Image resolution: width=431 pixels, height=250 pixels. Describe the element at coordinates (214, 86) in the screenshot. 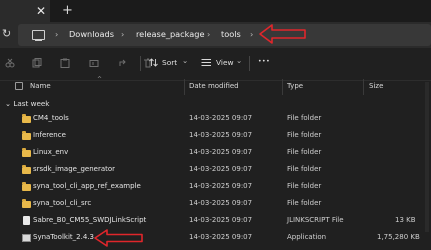

I see `column-header-date: Date modified` at that location.